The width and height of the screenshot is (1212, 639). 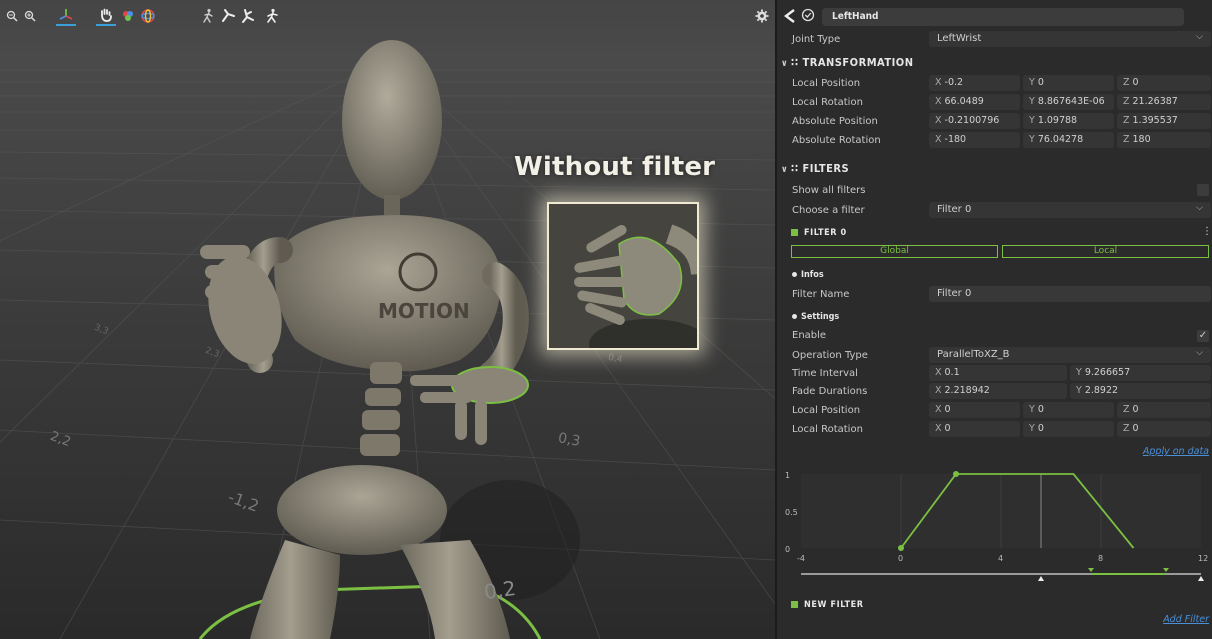 I want to click on inspector-header: LeftHand, so click(x=994, y=17).